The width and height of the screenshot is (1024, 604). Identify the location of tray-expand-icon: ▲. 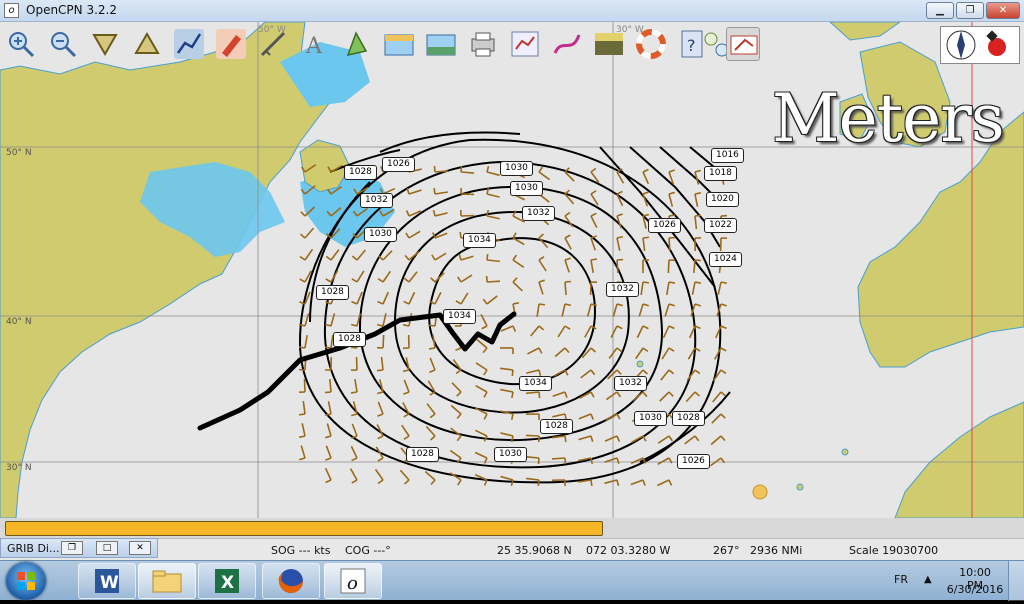
(928, 579).